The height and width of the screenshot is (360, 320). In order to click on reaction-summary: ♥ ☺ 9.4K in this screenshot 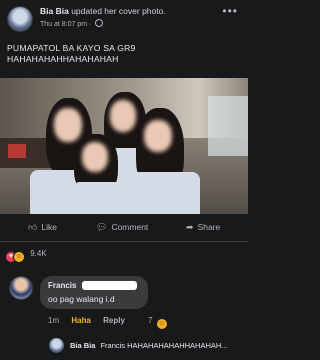, I will do `click(26, 256)`.